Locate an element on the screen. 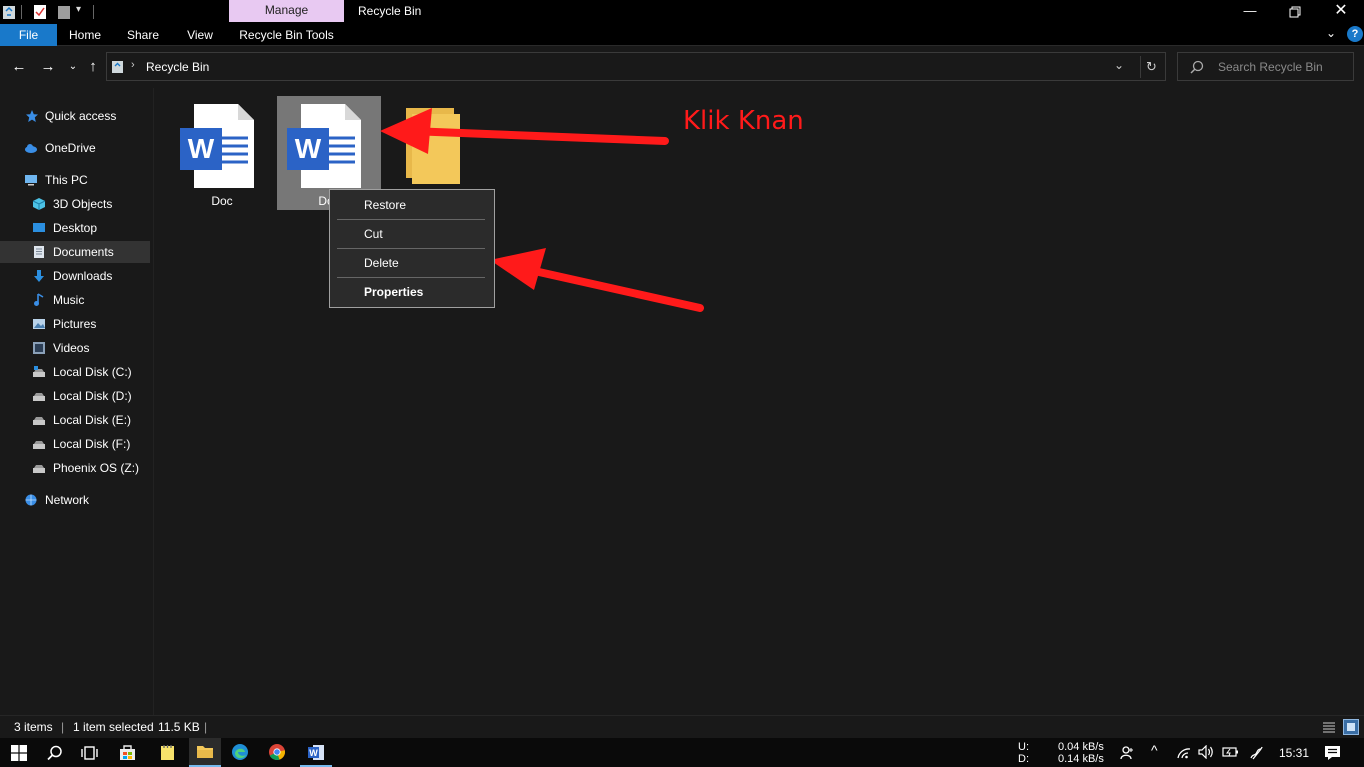  address-bar: › Recycle Bin ⌄ ↻ is located at coordinates (636, 66).